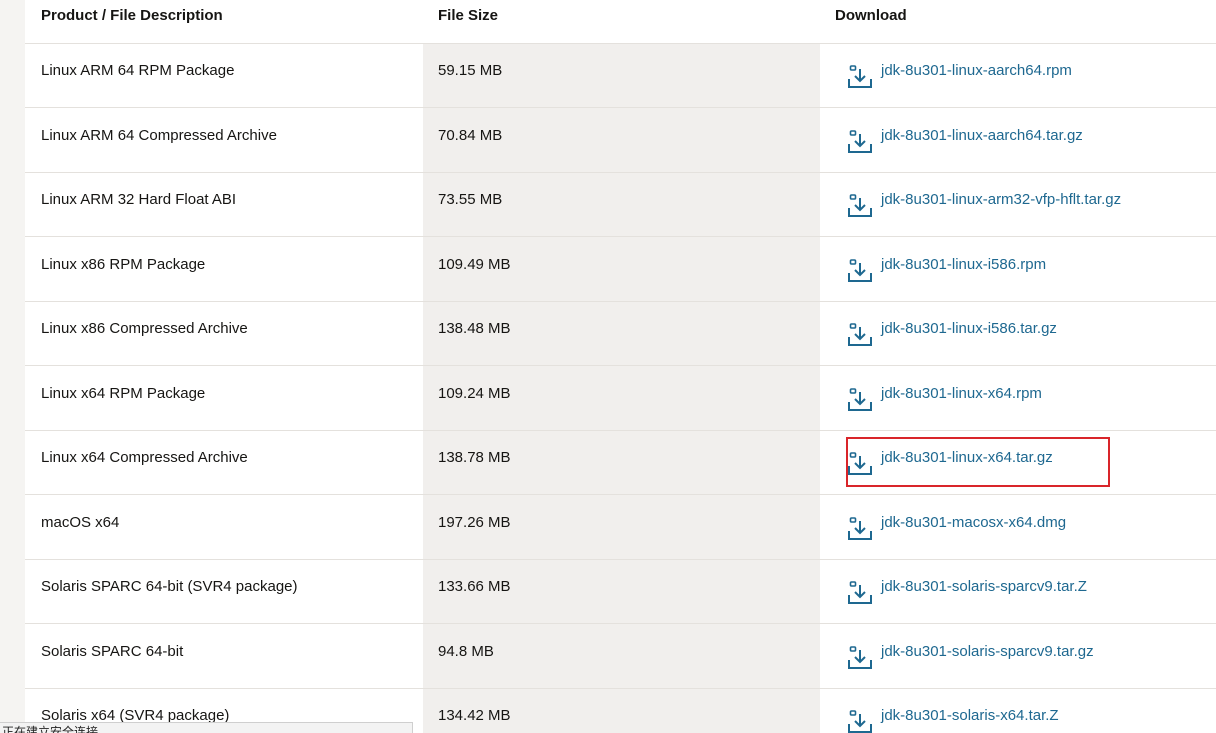 The width and height of the screenshot is (1216, 733). I want to click on download-cell: jdk-8u301-macosx-x64.dmg, so click(956, 523).